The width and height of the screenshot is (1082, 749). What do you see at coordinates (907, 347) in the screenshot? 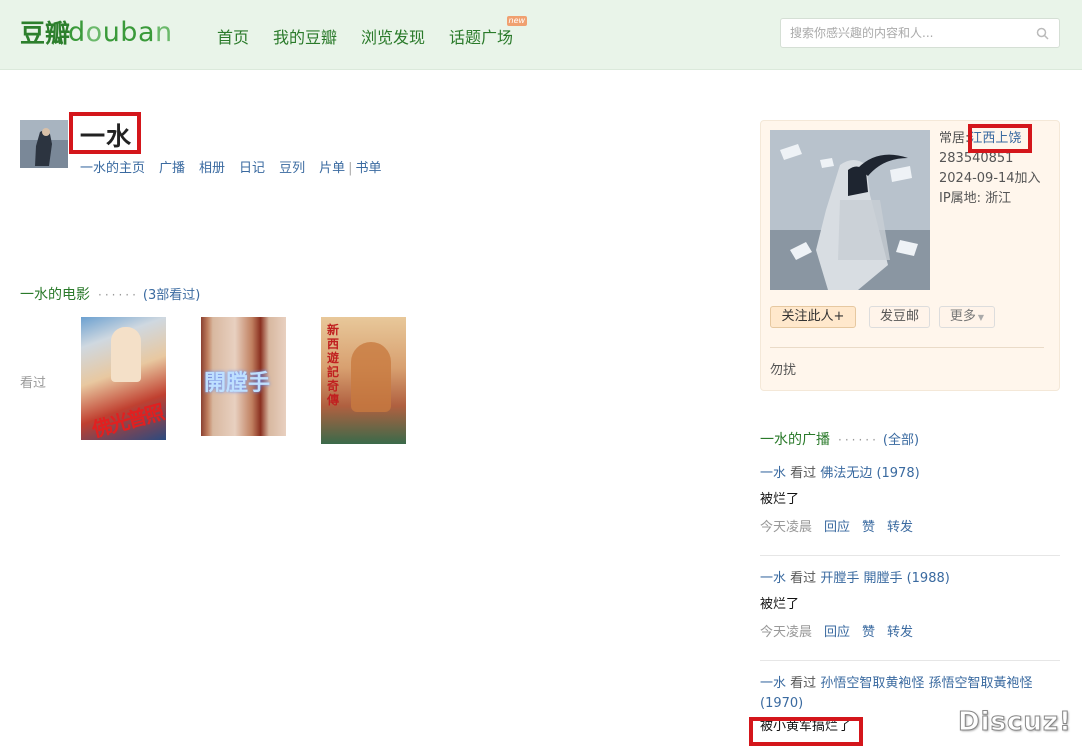
I see `card-divider` at bounding box center [907, 347].